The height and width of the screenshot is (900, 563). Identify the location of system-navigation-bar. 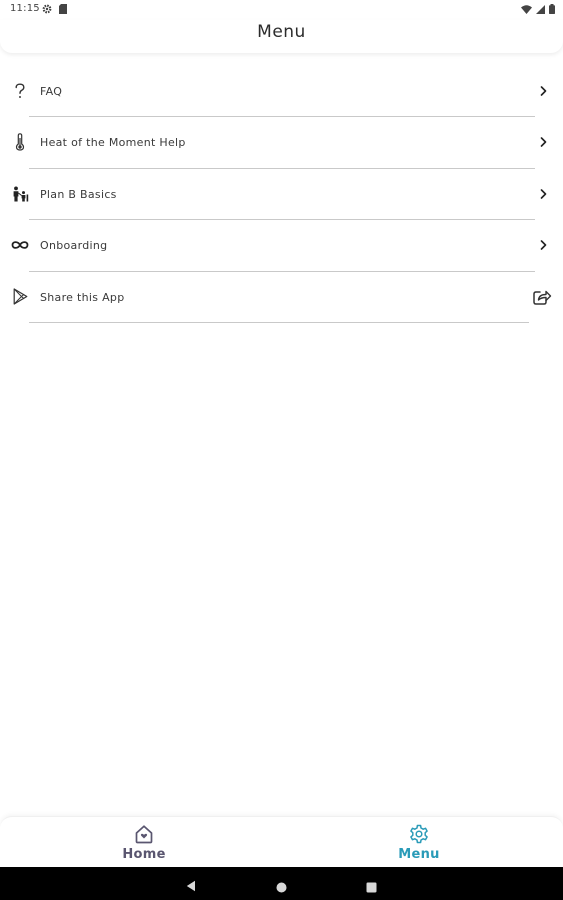
(281, 883).